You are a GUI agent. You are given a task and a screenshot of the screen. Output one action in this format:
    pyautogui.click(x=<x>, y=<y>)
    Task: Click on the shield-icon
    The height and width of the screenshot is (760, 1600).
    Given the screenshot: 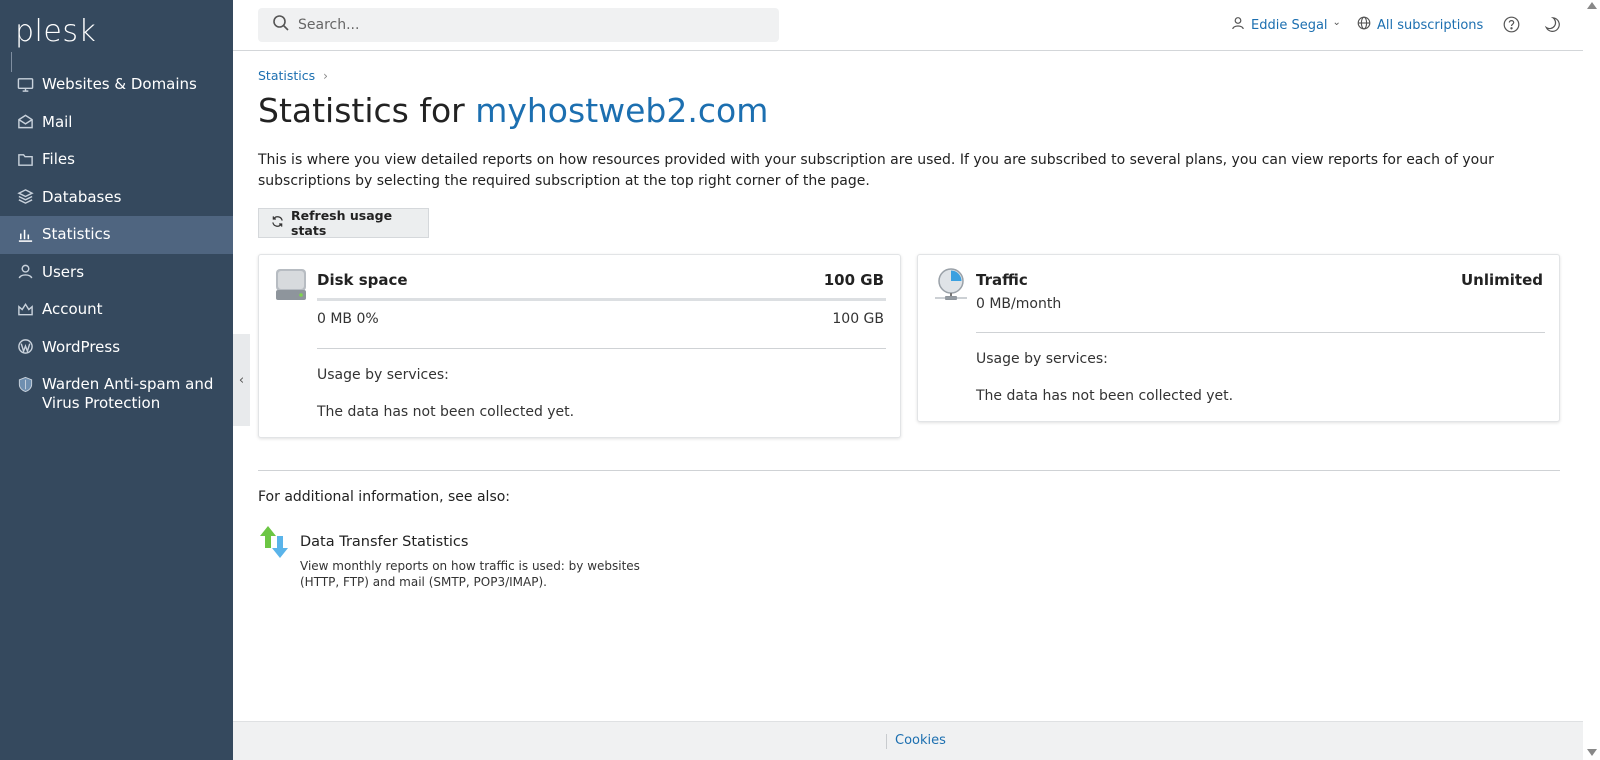 What is the action you would take?
    pyautogui.click(x=25, y=384)
    